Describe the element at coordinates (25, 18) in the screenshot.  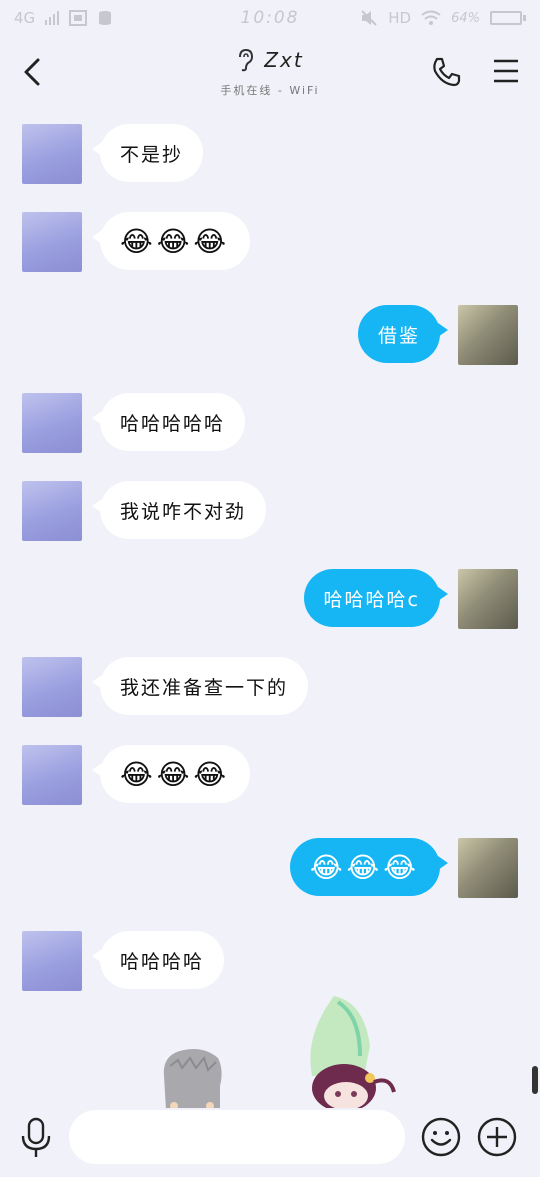
I see `network-label: 4G` at that location.